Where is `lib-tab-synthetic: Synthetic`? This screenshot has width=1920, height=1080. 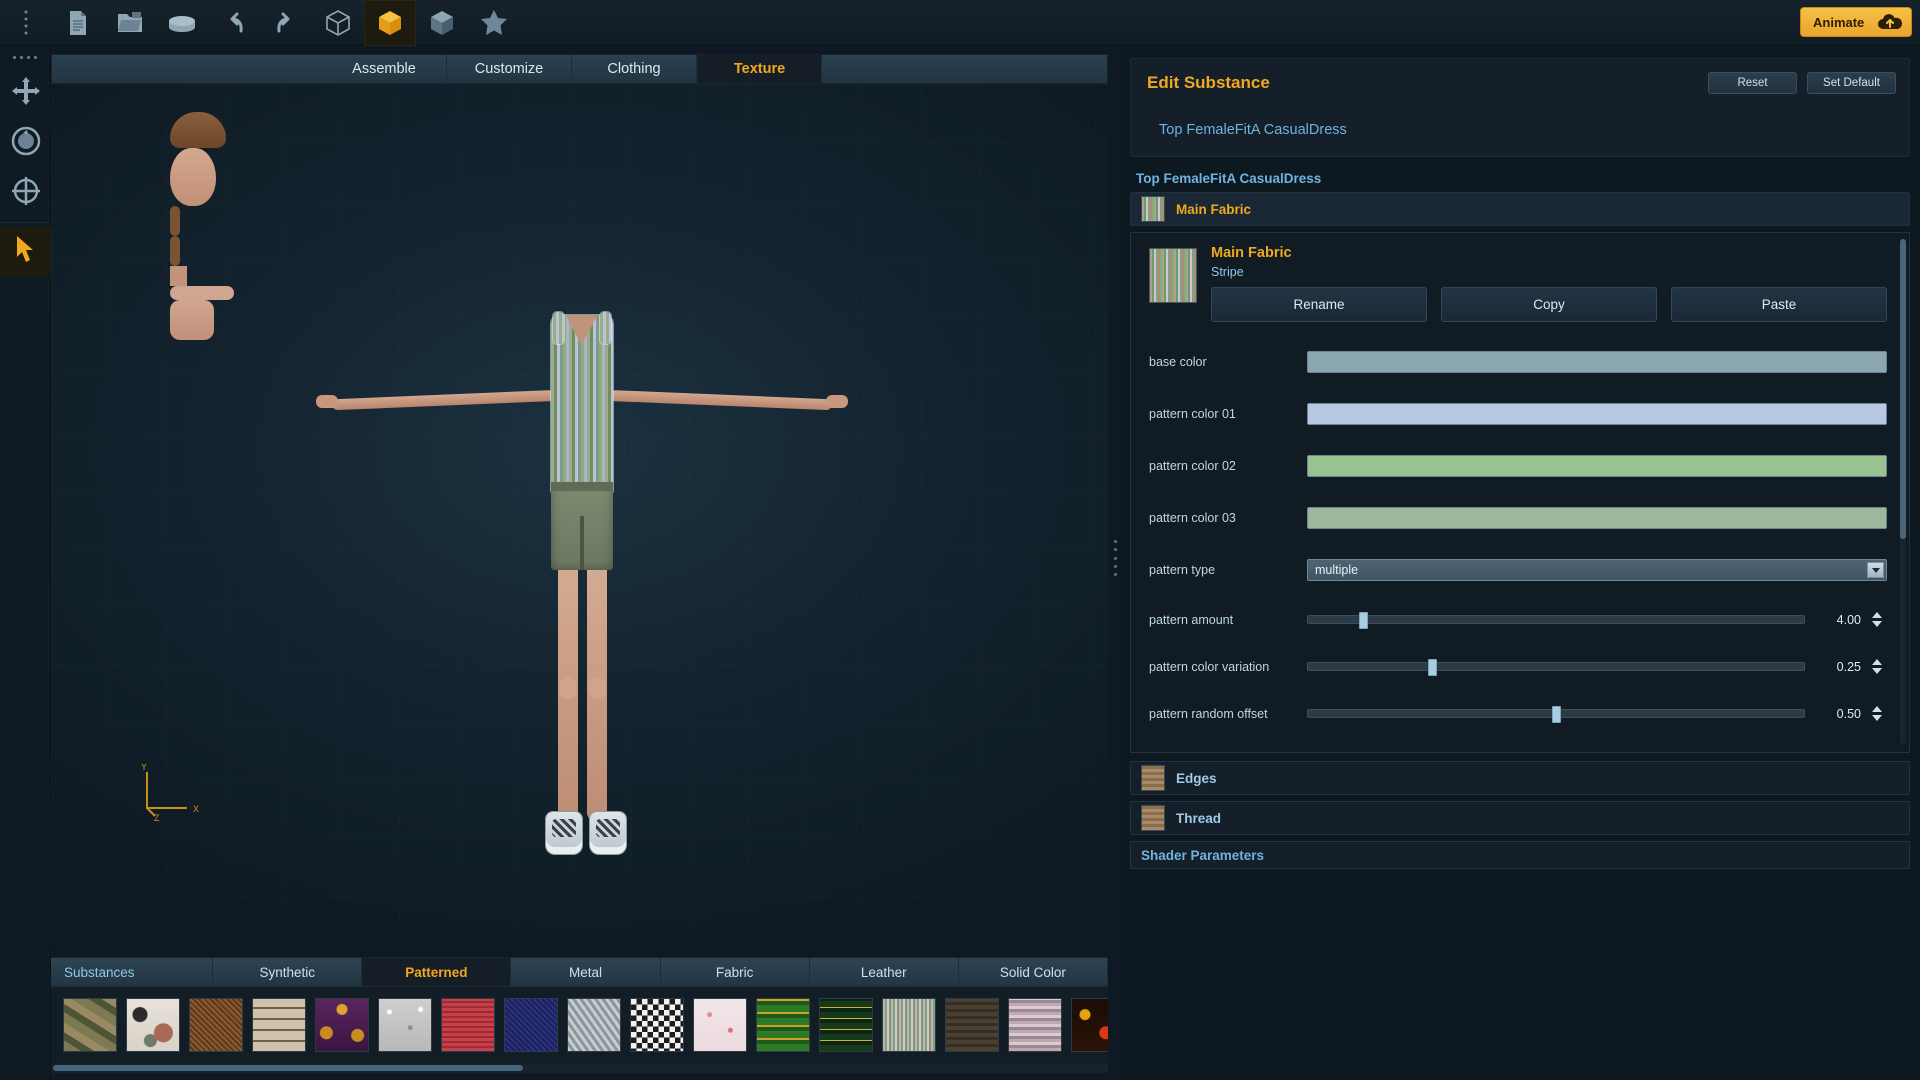
lib-tab-synthetic: Synthetic is located at coordinates (288, 972).